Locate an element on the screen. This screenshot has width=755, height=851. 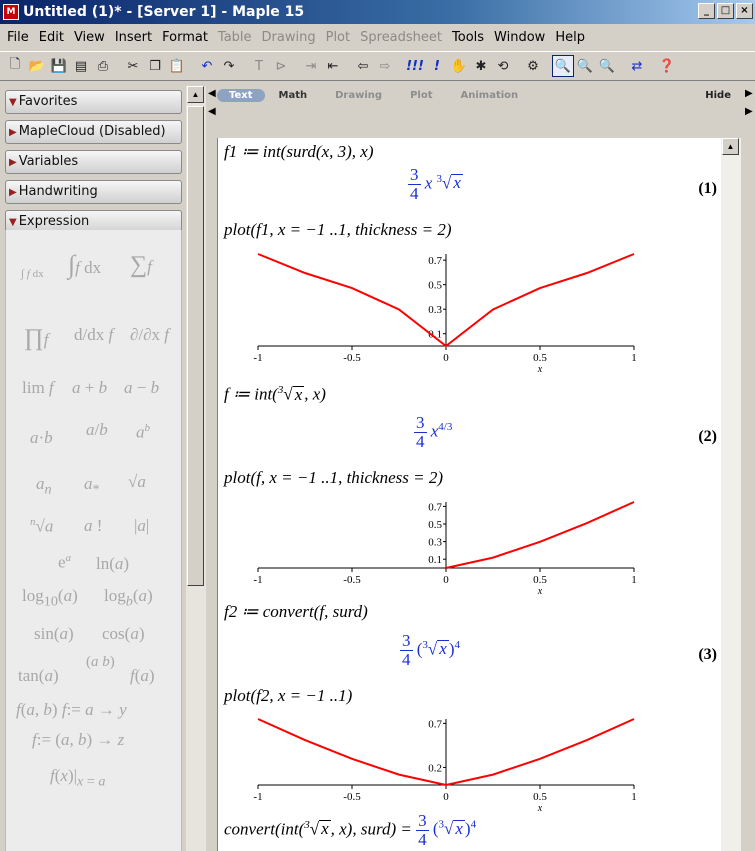
math-prompt-icon: ⊳ is located at coordinates (281, 66).